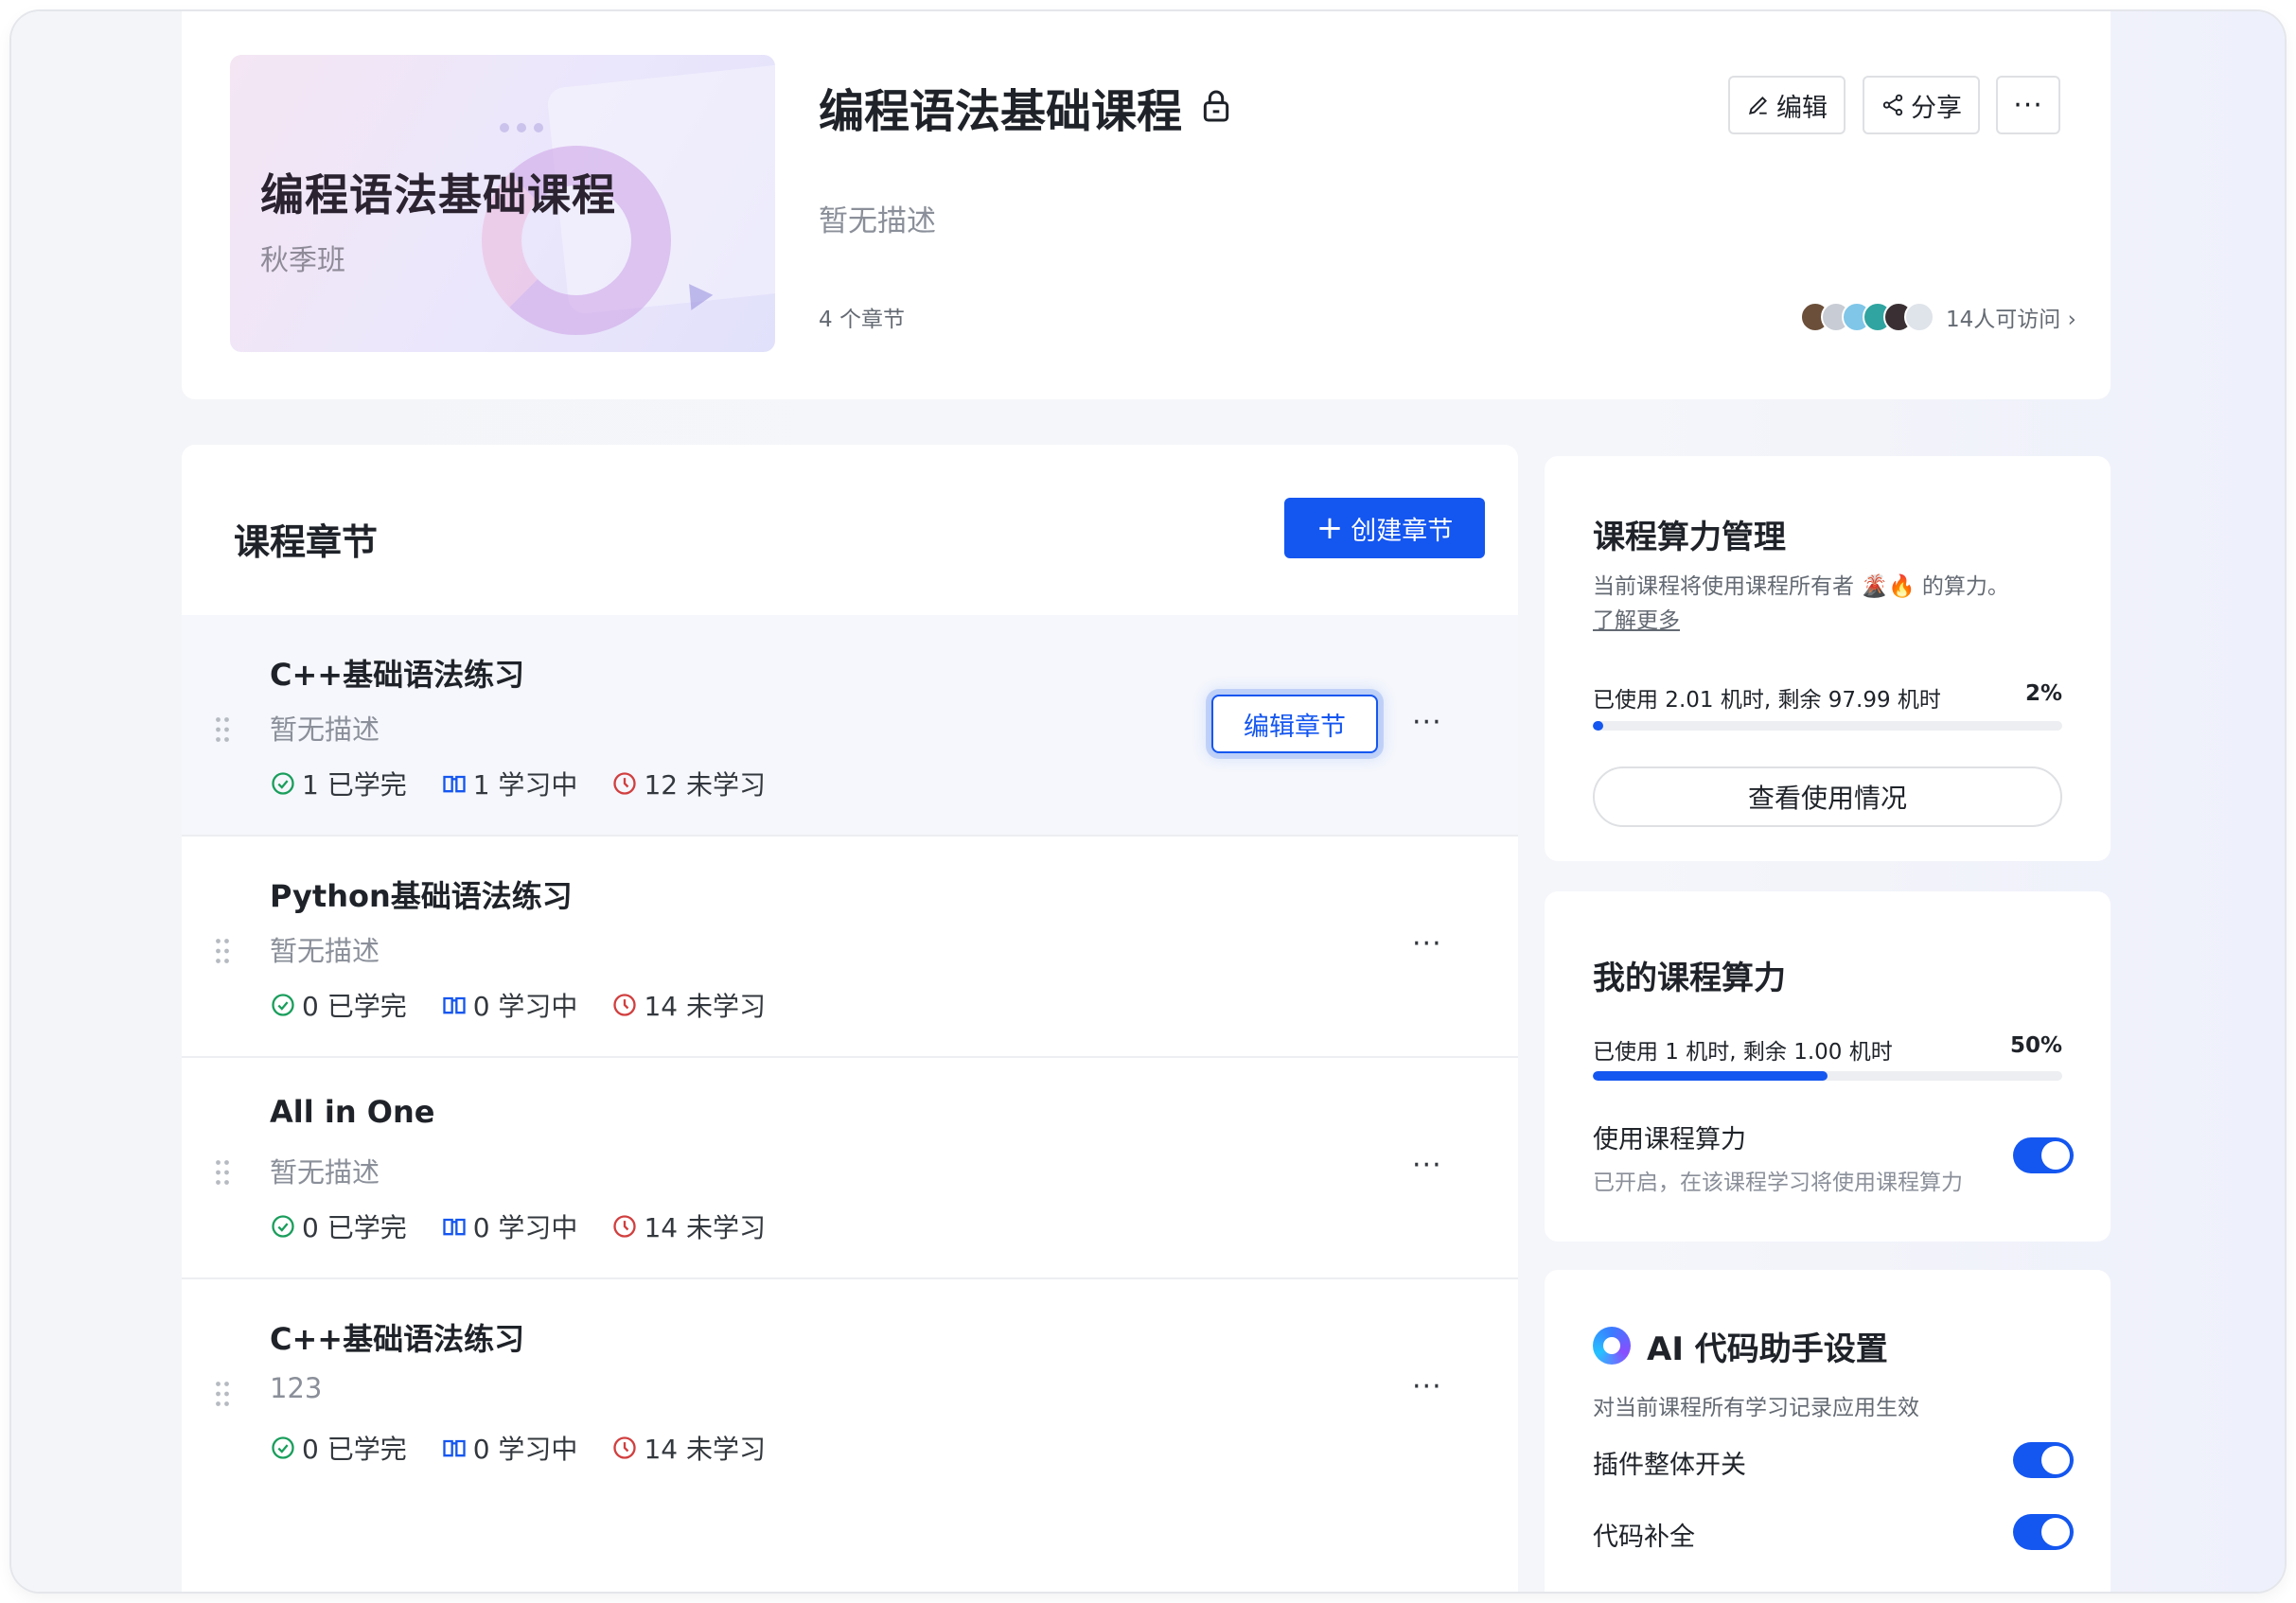 The image size is (2296, 1603). Describe the element at coordinates (1767, 700) in the screenshot. I see `compute-usage-text: 已使用 2.01 机时, 剩余 97.99 机时` at that location.